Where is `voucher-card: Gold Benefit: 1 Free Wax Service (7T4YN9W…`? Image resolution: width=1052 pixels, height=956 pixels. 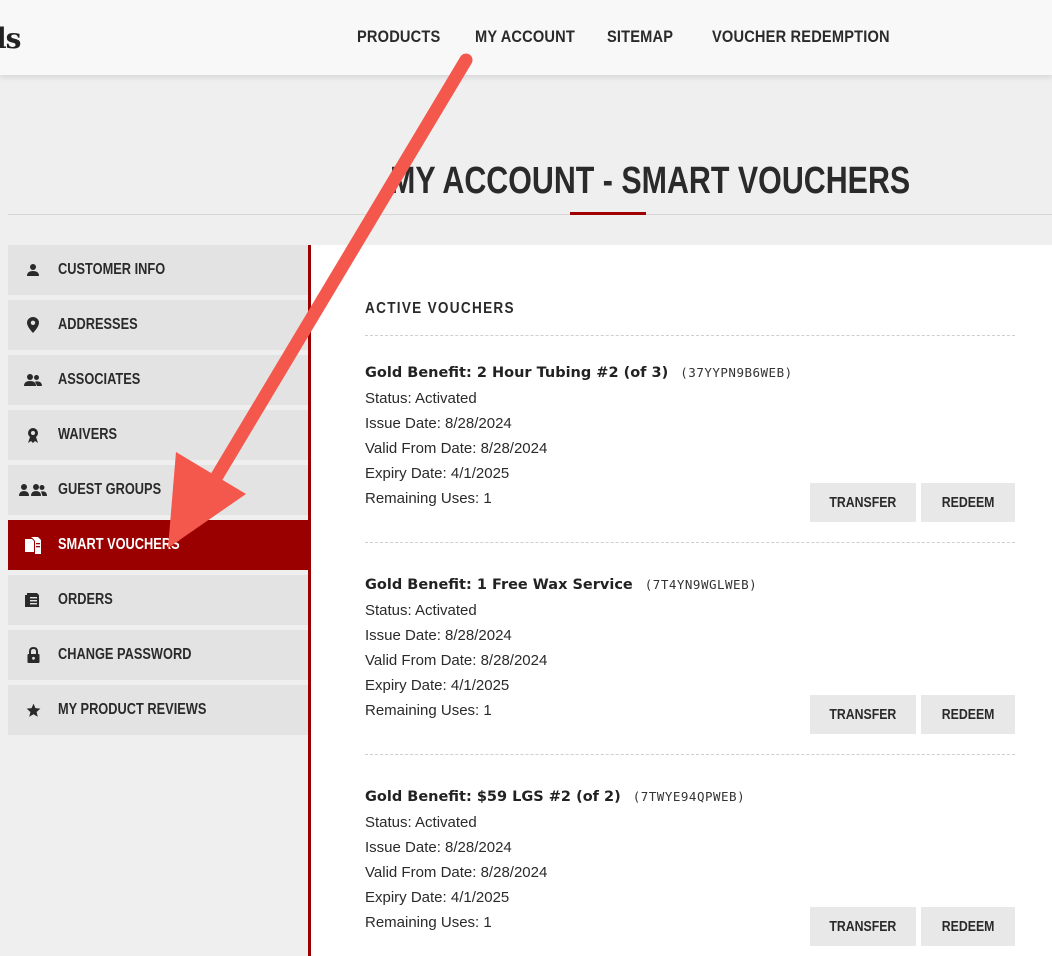
voucher-card: Gold Benefit: 1 Free Wax Service (7T4YN9W… is located at coordinates (690, 666).